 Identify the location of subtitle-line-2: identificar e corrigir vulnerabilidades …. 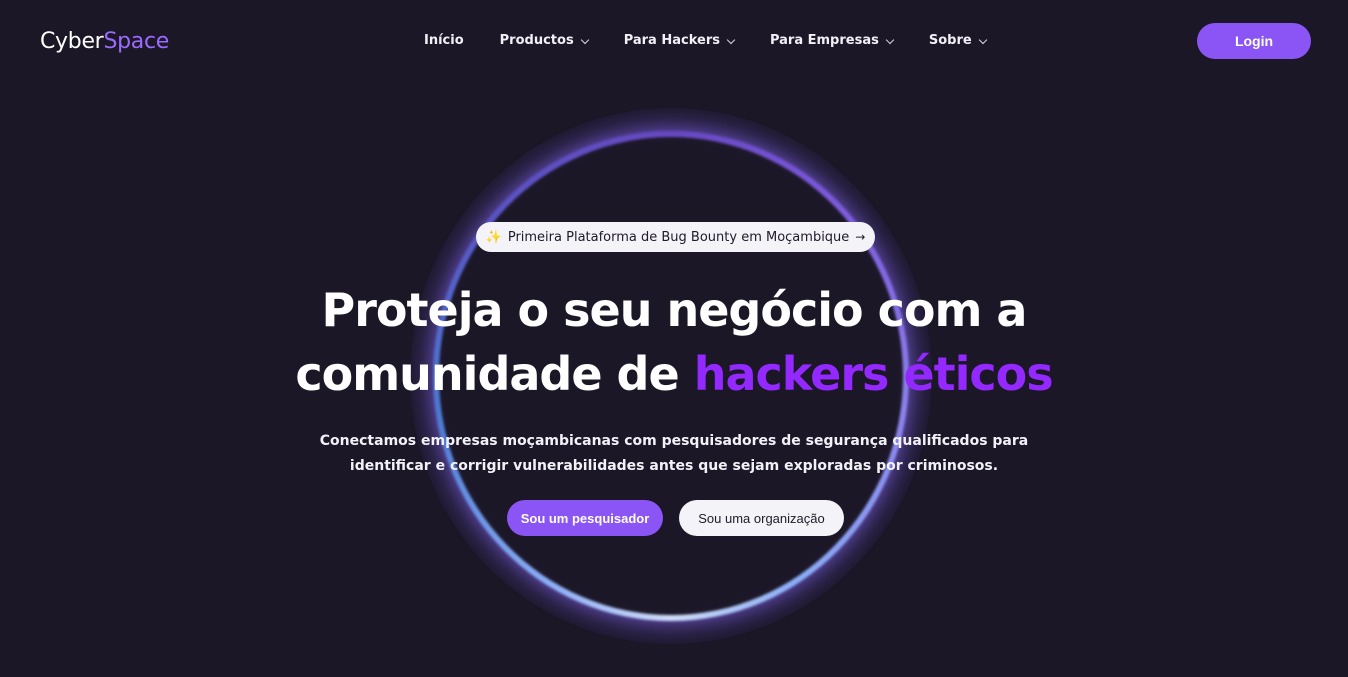
(674, 466).